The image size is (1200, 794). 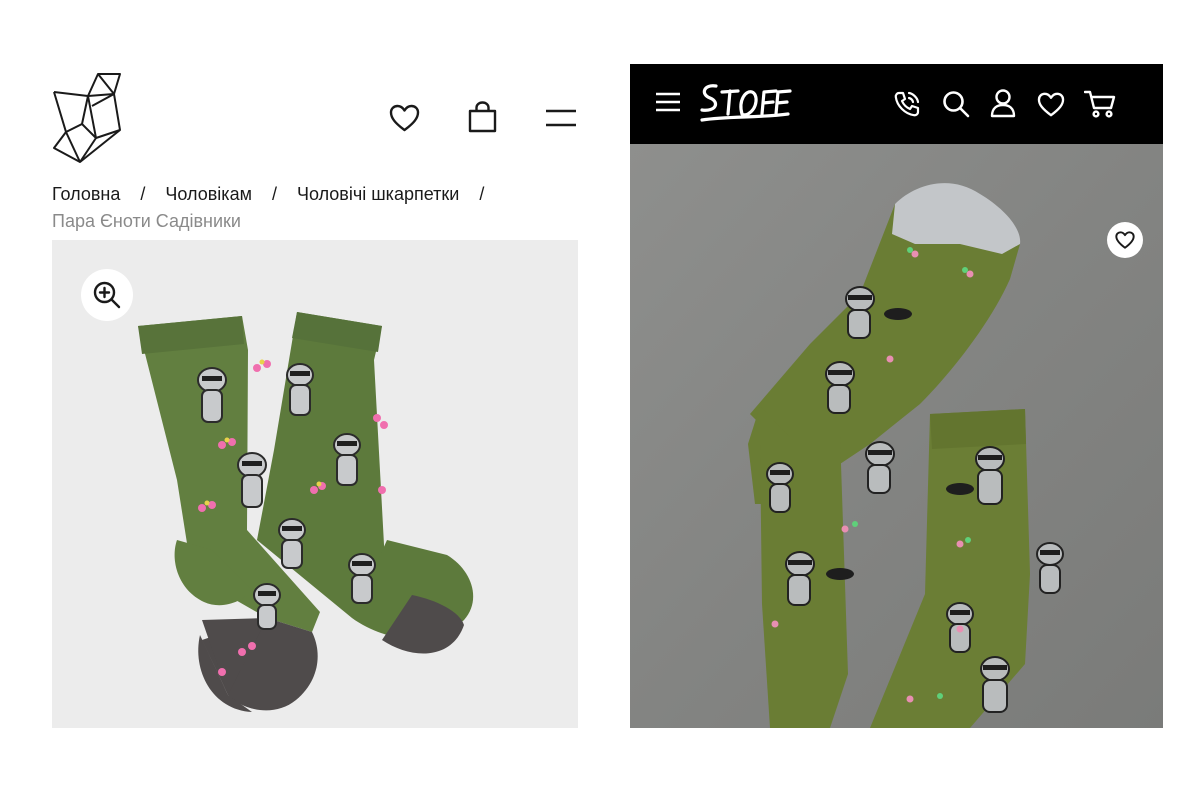 I want to click on breadcrumb: Головна / Чоловікам / Чоловічі шкарпетки /, so click(x=278, y=194).